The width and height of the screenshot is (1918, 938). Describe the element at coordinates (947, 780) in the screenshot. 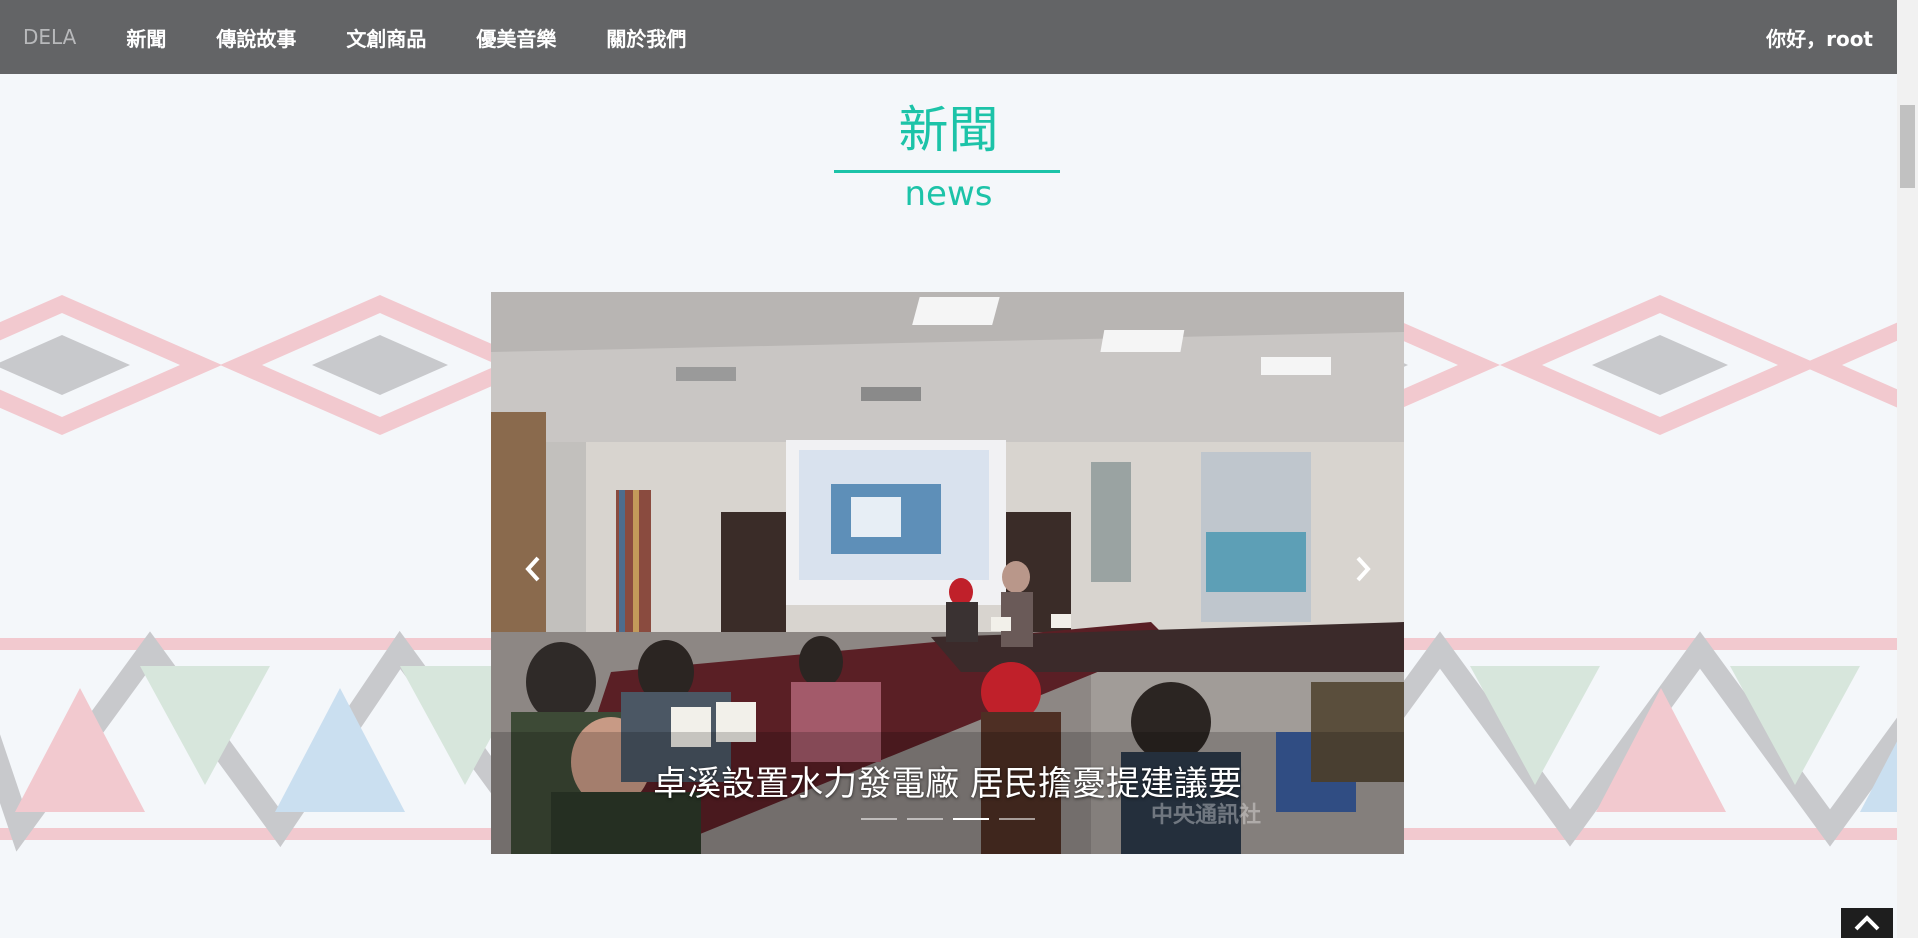

I see `slide-caption: 卓溪設置水力發電廠 居民擔憂提建議要` at that location.